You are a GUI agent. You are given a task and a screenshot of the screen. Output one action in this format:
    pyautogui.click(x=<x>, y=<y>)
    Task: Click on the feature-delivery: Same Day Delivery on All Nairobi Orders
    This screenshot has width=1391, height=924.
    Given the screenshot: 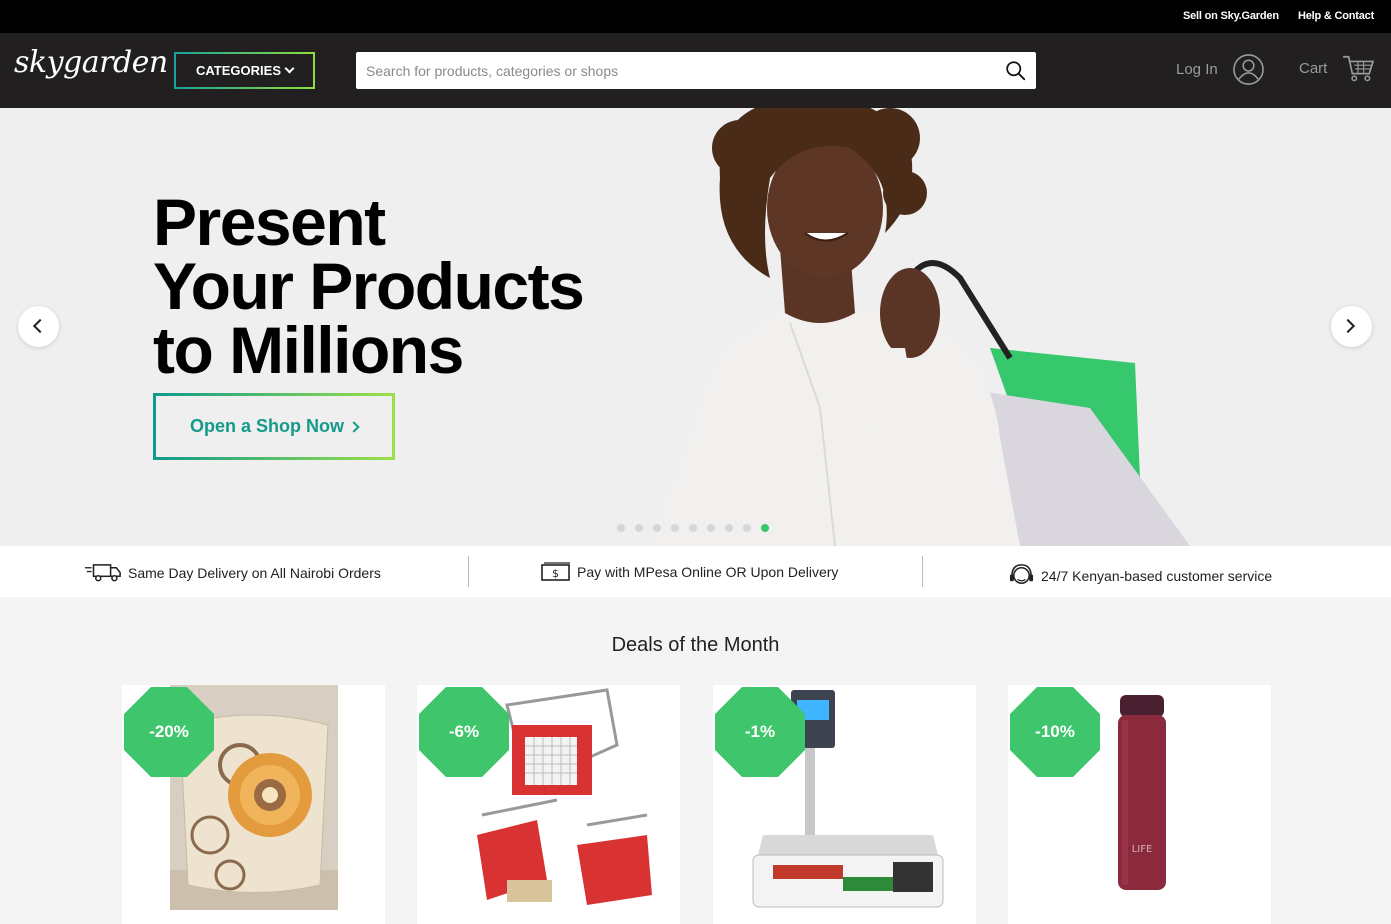 What is the action you would take?
    pyautogui.click(x=232, y=572)
    